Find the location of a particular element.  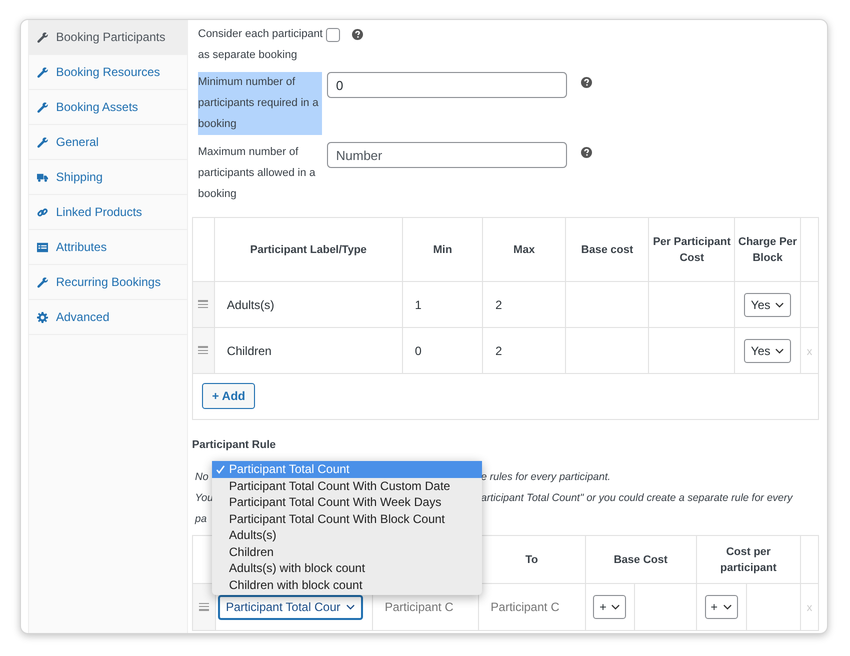

gear-icon is located at coordinates (42, 317).